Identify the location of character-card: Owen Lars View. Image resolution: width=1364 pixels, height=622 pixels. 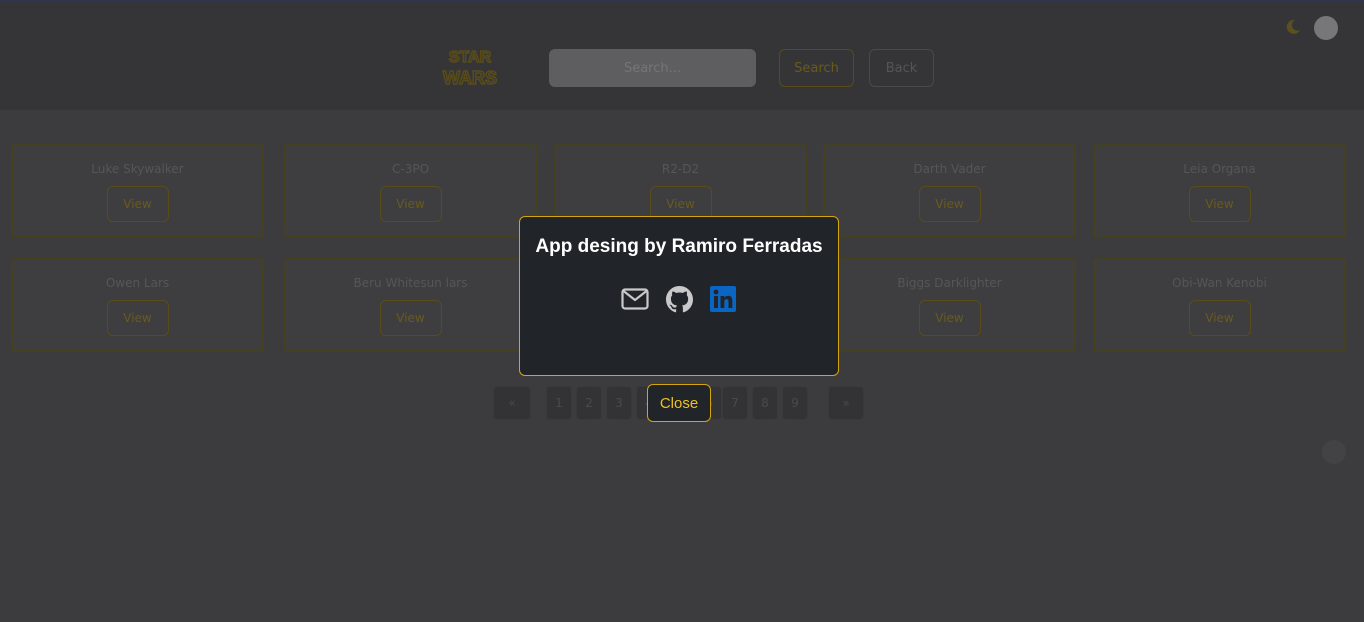
(137, 305).